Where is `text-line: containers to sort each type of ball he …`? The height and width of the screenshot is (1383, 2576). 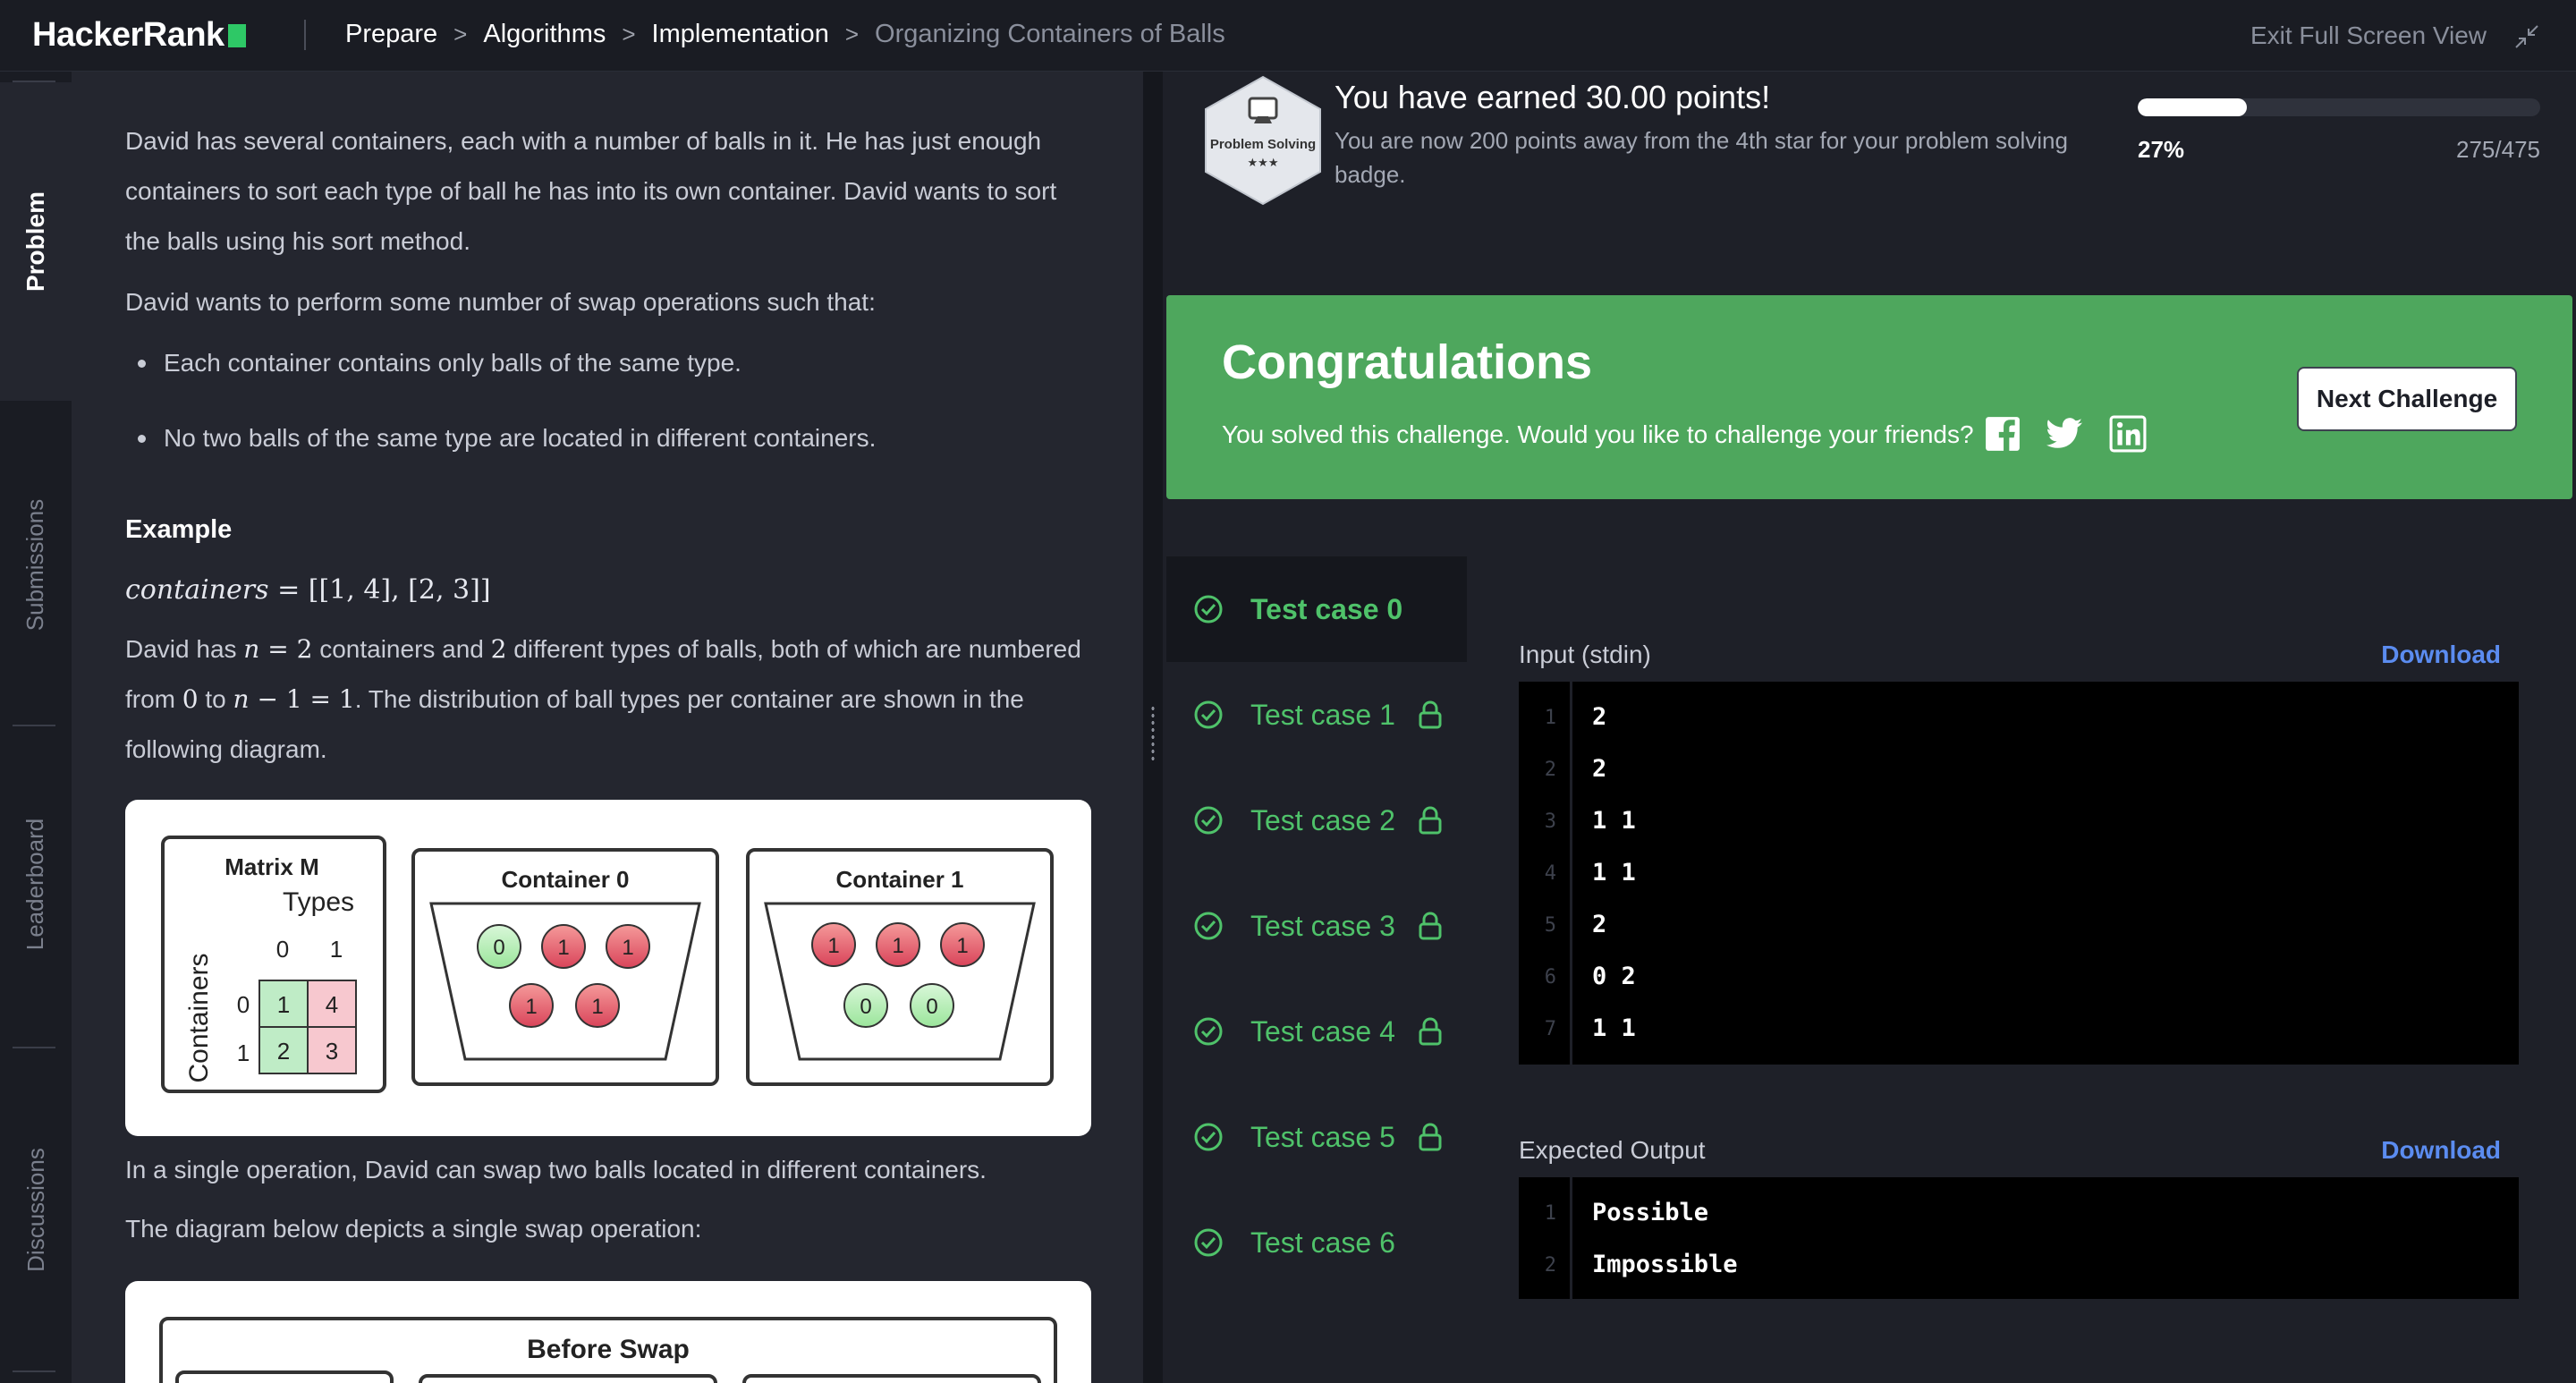 text-line: containers to sort each type of ball he … is located at coordinates (591, 191).